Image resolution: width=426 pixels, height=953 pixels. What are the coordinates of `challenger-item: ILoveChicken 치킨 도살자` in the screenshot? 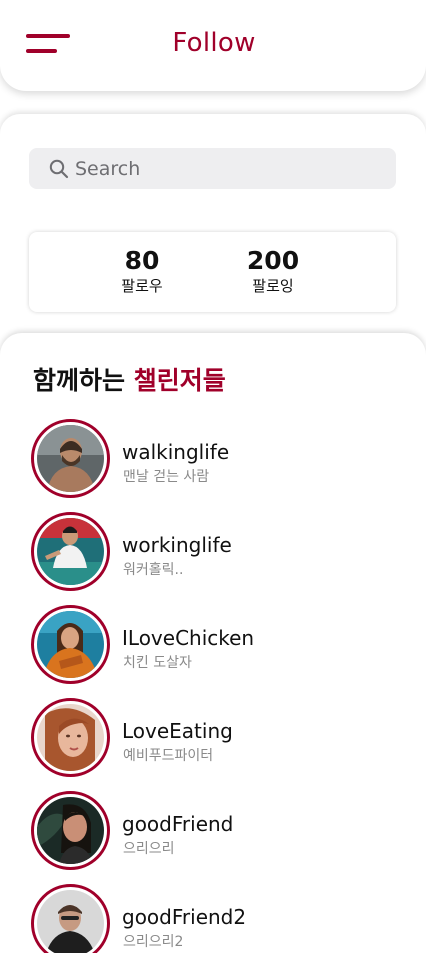 It's located at (211, 645).